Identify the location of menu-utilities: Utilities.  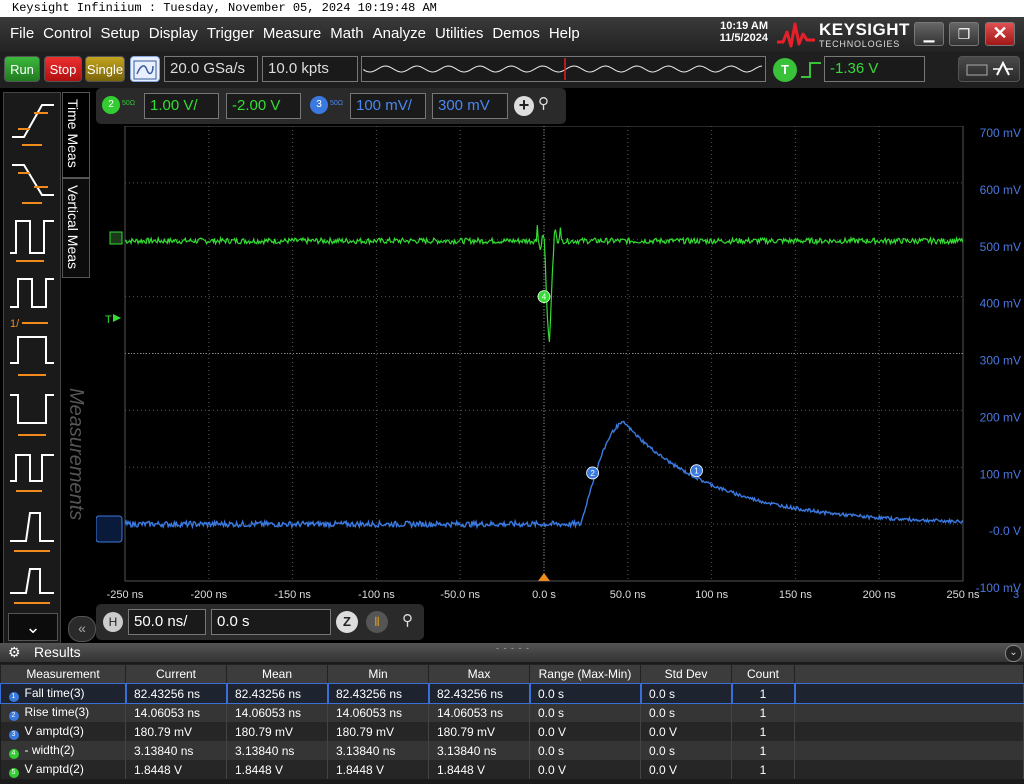
(459, 33).